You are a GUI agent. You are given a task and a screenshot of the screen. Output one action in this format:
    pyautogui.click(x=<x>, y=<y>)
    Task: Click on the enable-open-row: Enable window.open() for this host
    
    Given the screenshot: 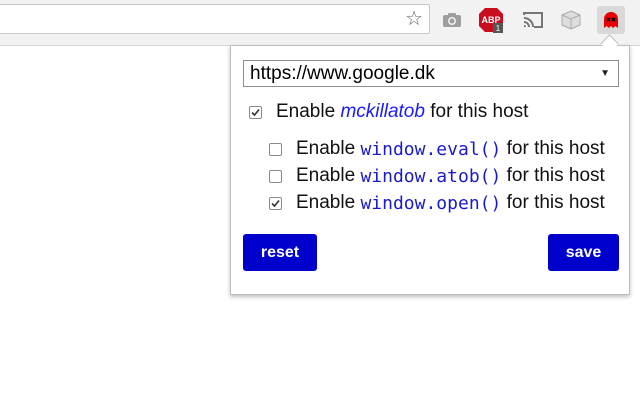 What is the action you would take?
    pyautogui.click(x=437, y=203)
    